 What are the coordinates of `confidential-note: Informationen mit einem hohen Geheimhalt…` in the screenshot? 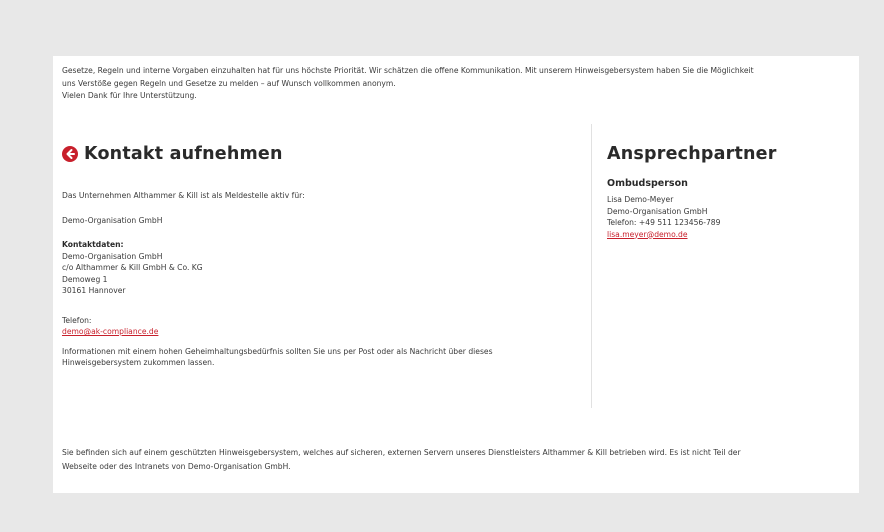 It's located at (277, 351).